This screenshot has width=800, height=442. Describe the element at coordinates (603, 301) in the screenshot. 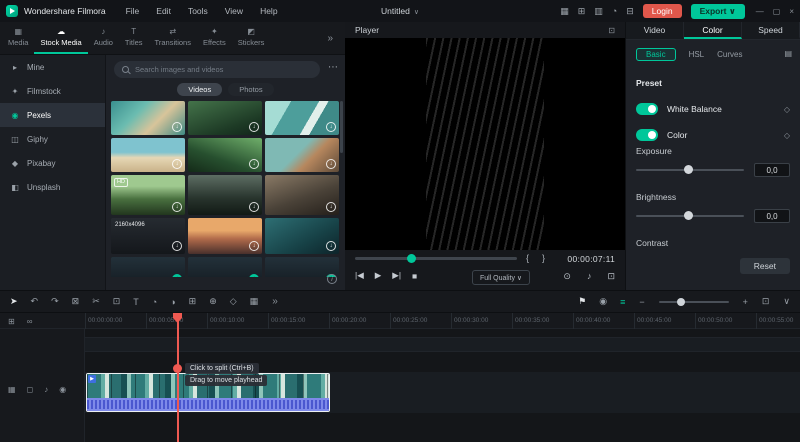

I see `voiceover-icon: ◉` at that location.